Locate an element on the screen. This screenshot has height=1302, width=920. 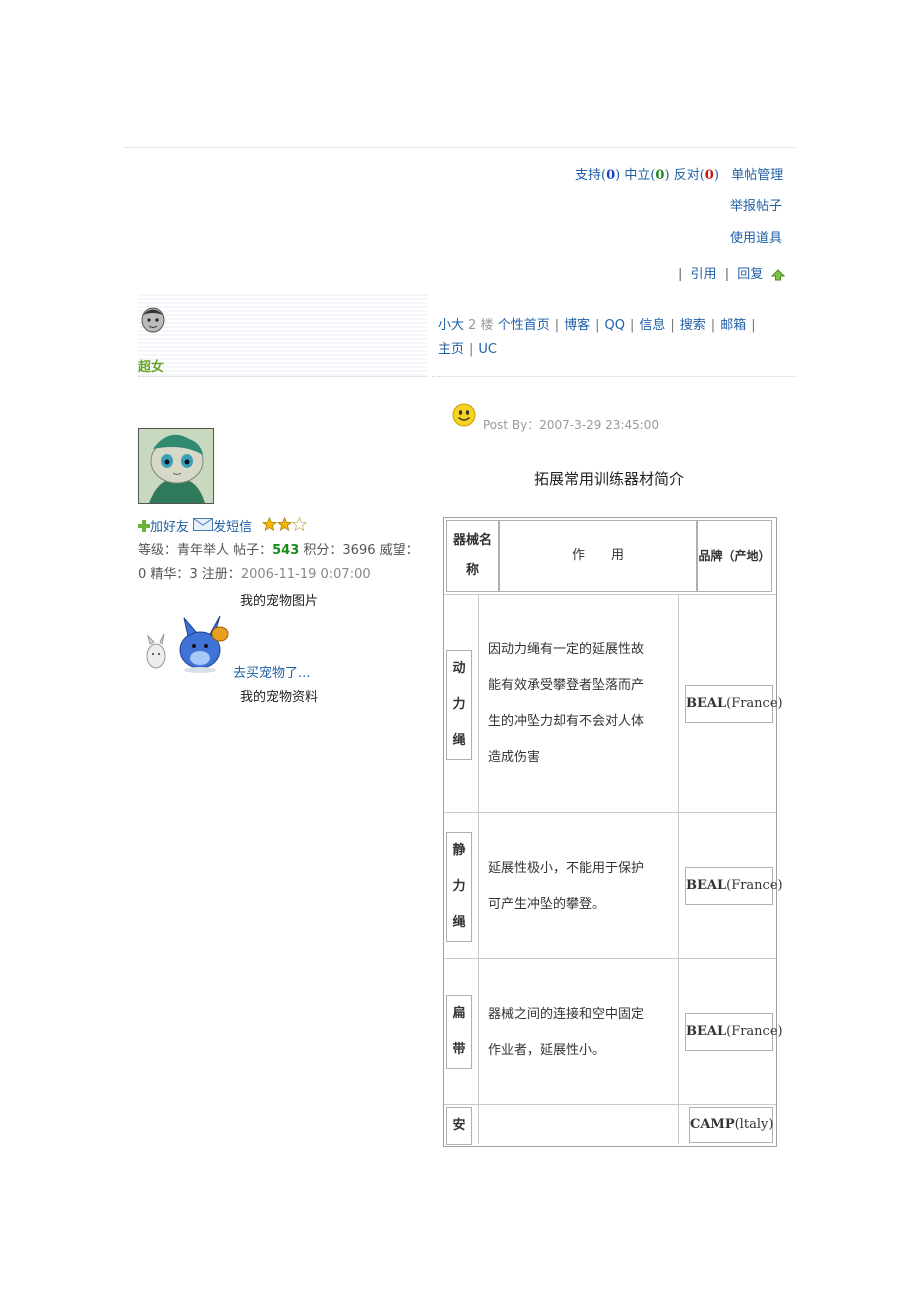
header-name-line1: 器械名 is located at coordinates (472, 540).